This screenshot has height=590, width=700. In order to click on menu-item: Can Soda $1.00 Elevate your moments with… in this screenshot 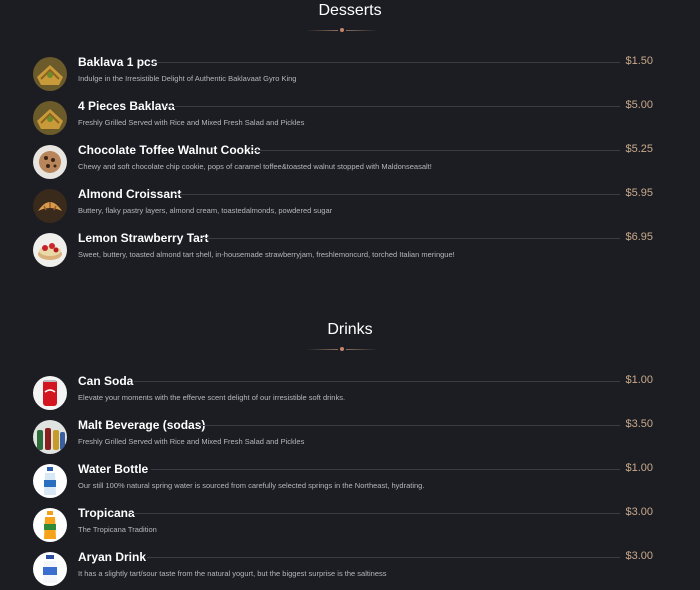, I will do `click(343, 394)`.